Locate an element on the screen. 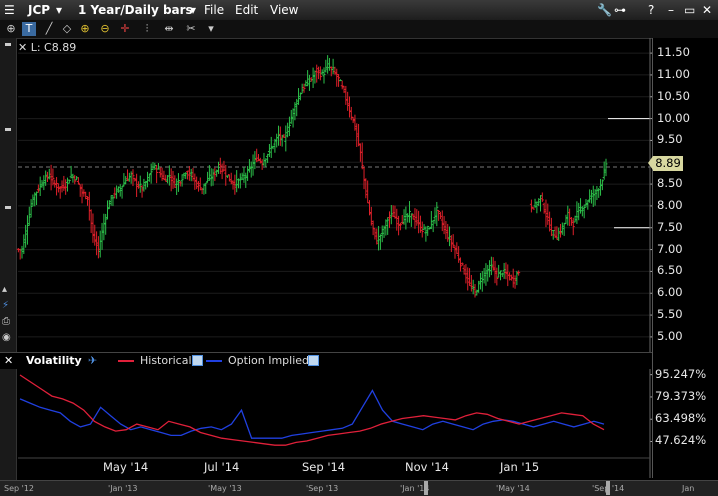 The image size is (718, 496). navigator-label: 'May '13 is located at coordinates (225, 488).